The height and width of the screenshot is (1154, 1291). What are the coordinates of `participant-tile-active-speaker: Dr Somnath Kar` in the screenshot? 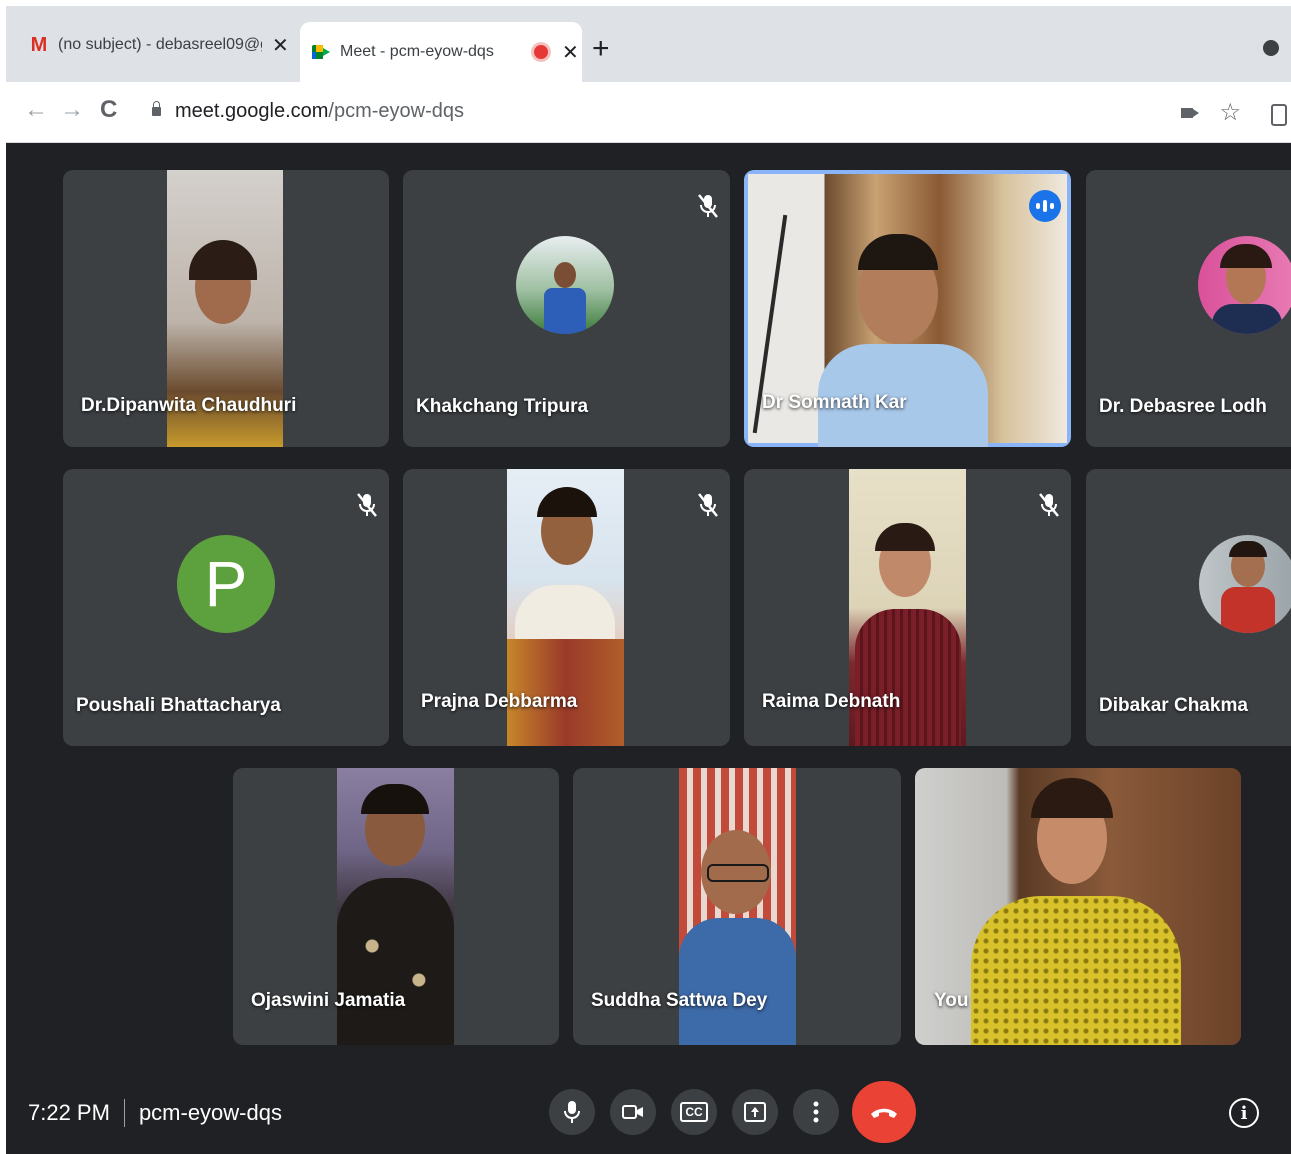 It's located at (907, 308).